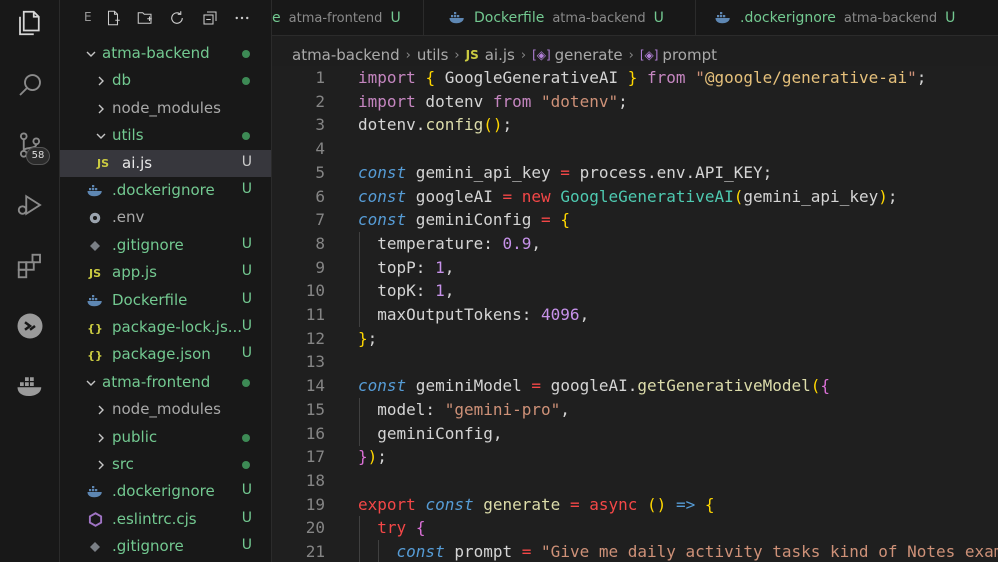 The image size is (998, 562). What do you see at coordinates (315, 528) in the screenshot?
I see `line-number: 20` at bounding box center [315, 528].